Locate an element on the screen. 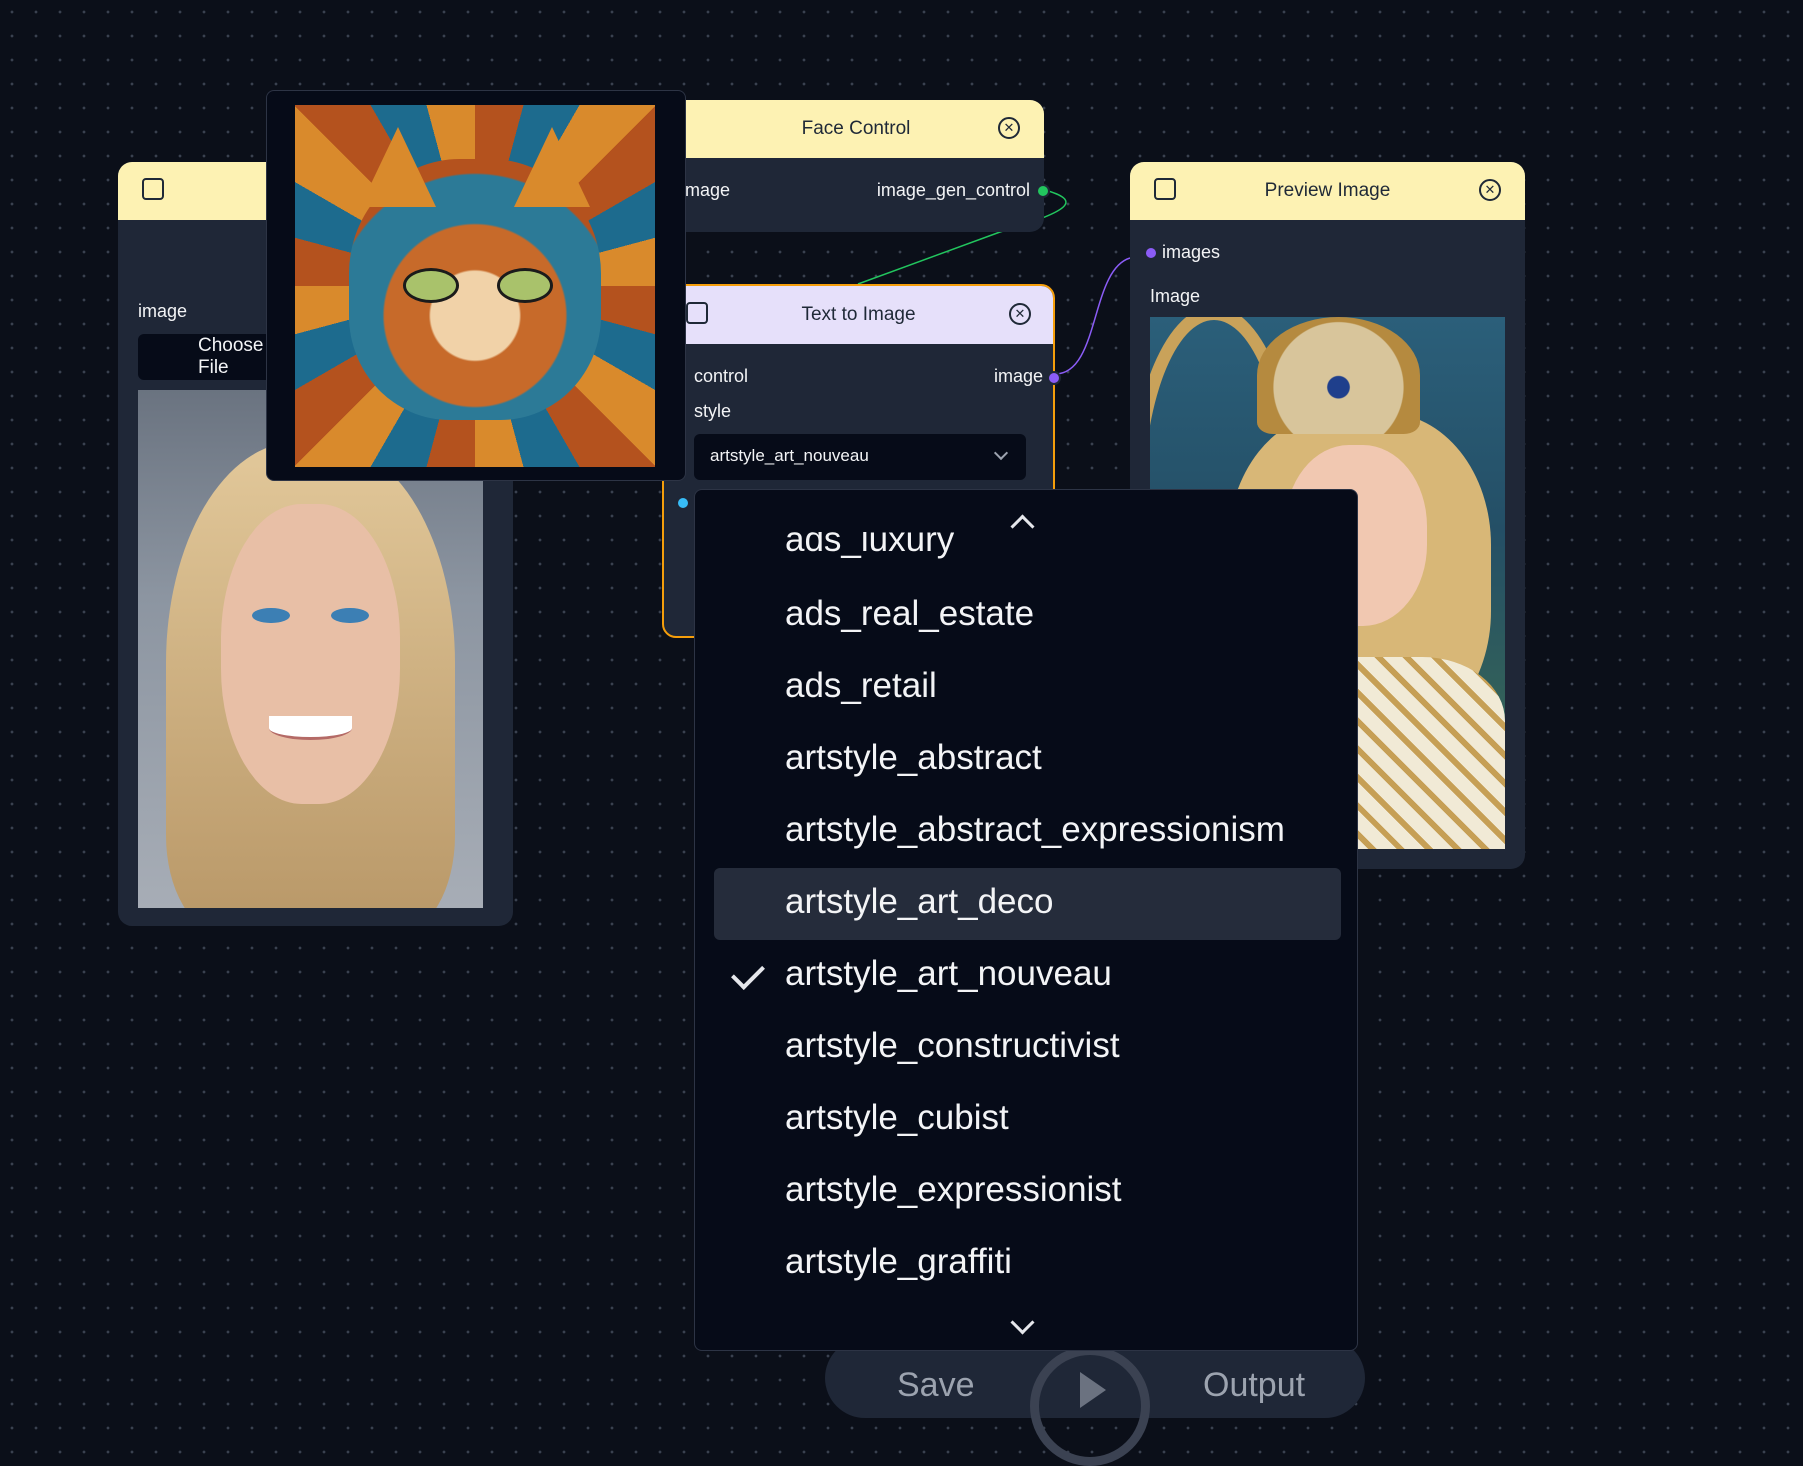  input-label-image: mage is located at coordinates (708, 190).